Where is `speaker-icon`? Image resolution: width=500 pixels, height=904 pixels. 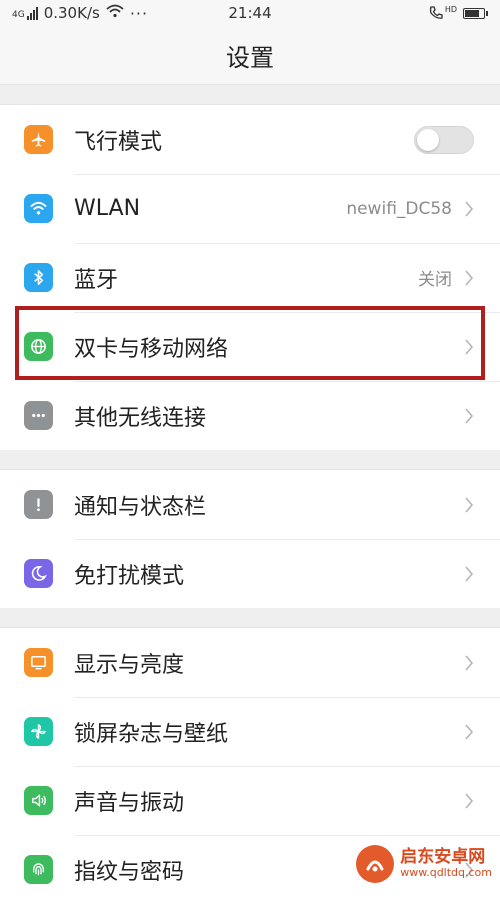
speaker-icon is located at coordinates (38, 800).